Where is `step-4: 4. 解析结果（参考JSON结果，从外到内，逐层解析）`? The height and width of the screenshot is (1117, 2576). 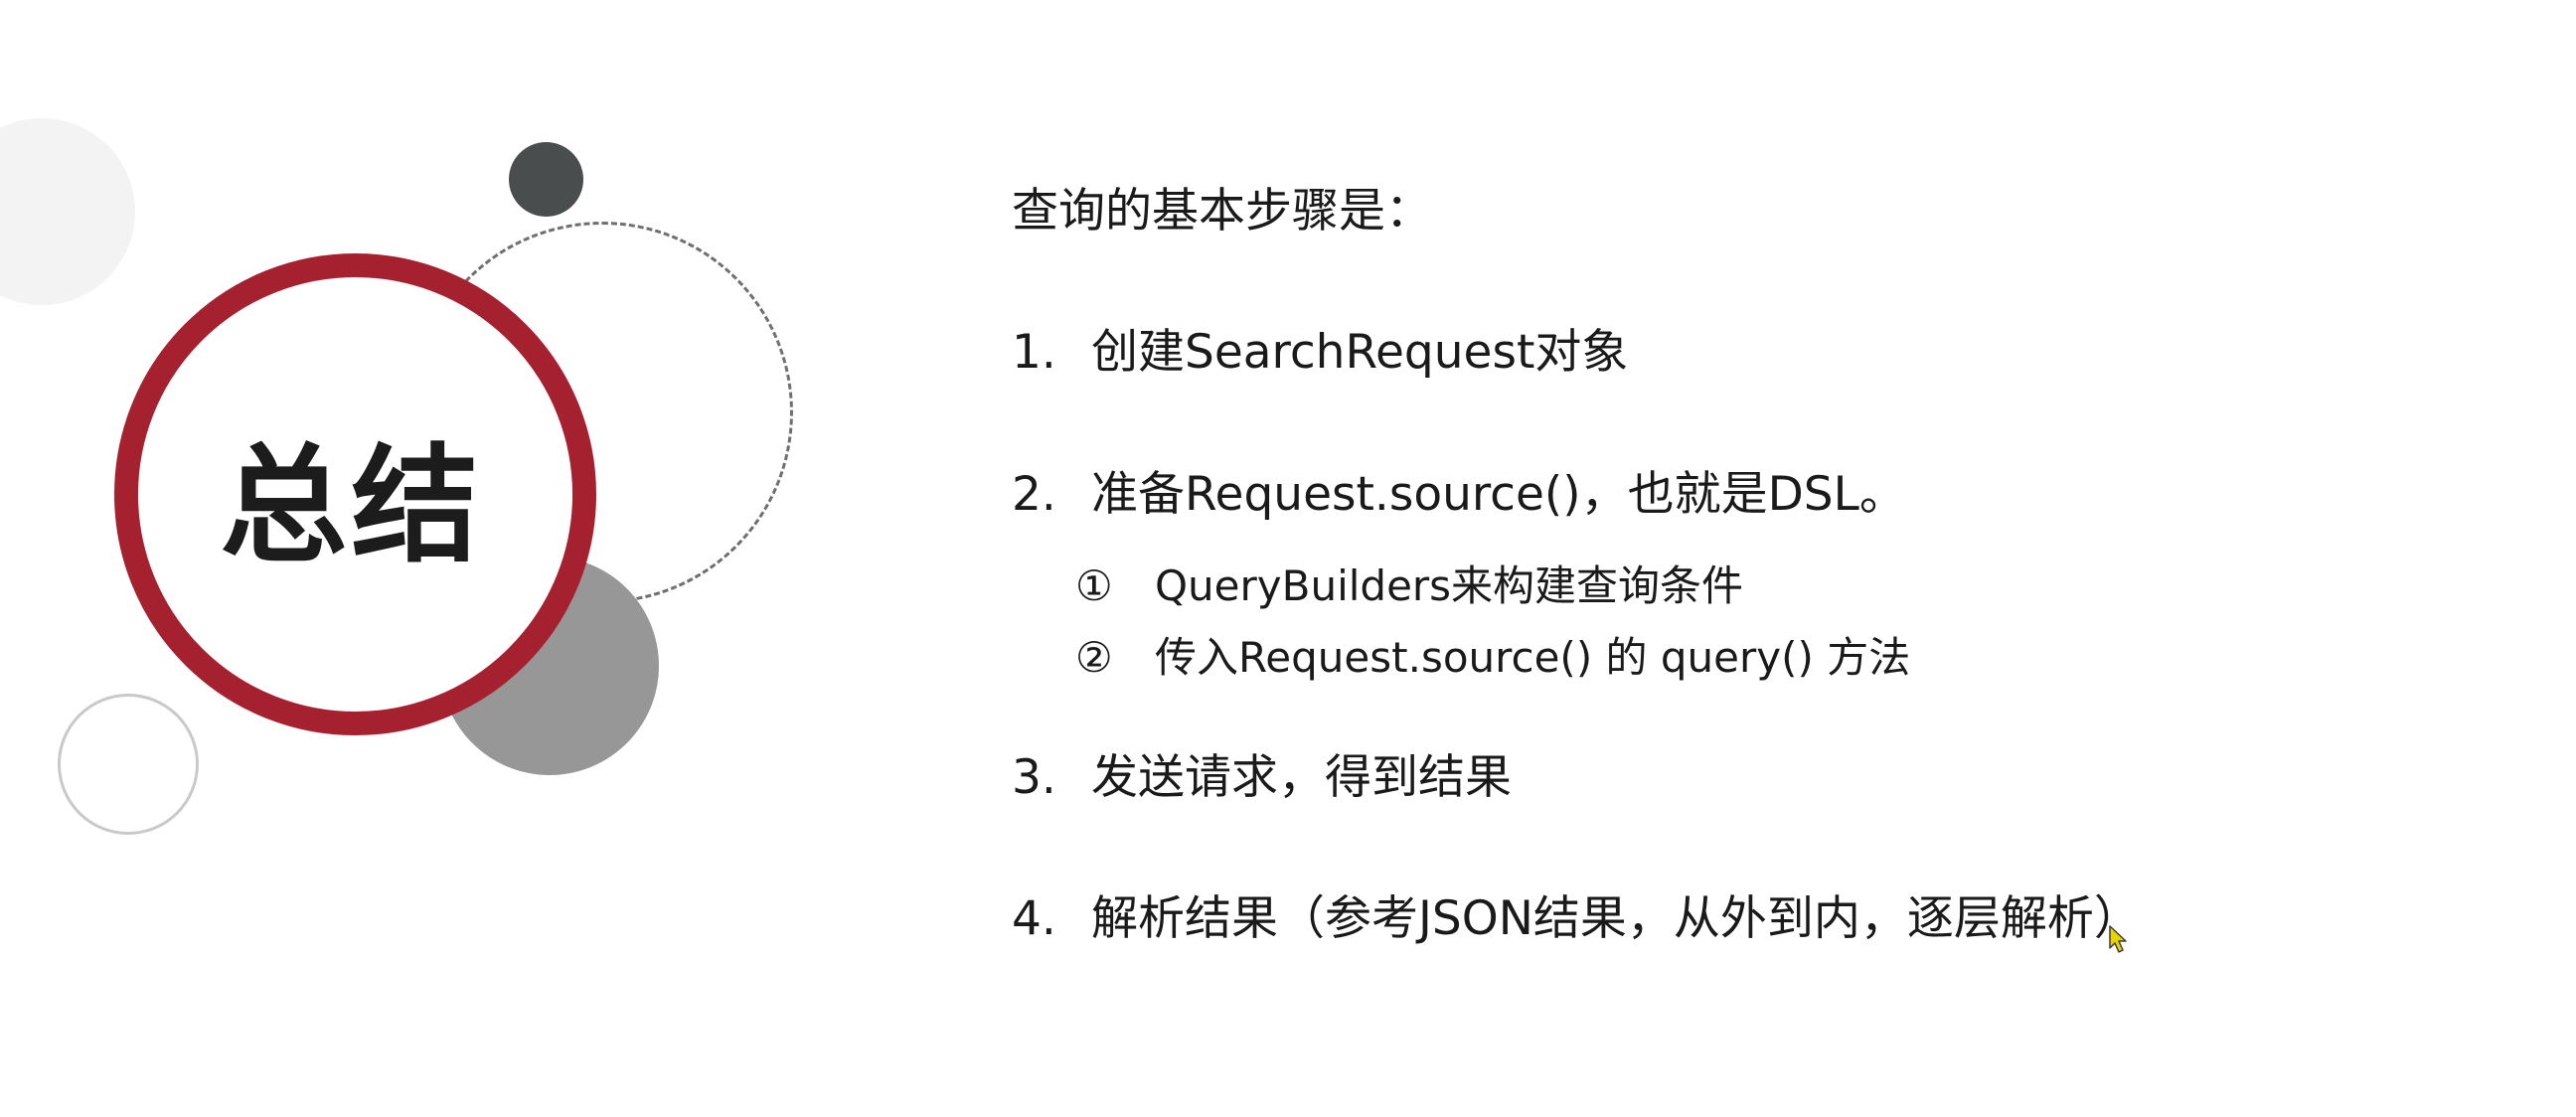
step-4: 4. 解析结果（参考JSON结果，从外到内，逐层解析） is located at coordinates (1576, 919).